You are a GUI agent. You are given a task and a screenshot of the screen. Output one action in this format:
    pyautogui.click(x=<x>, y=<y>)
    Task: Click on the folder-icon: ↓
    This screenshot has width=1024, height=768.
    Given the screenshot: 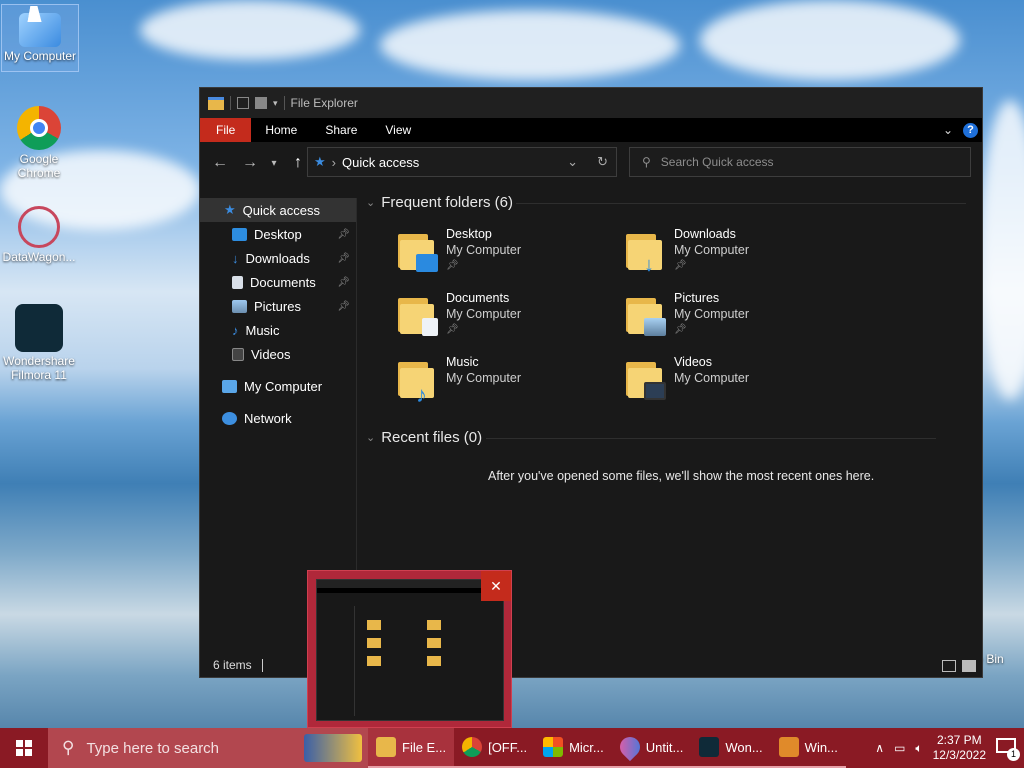 What is the action you would take?
    pyautogui.click(x=645, y=253)
    